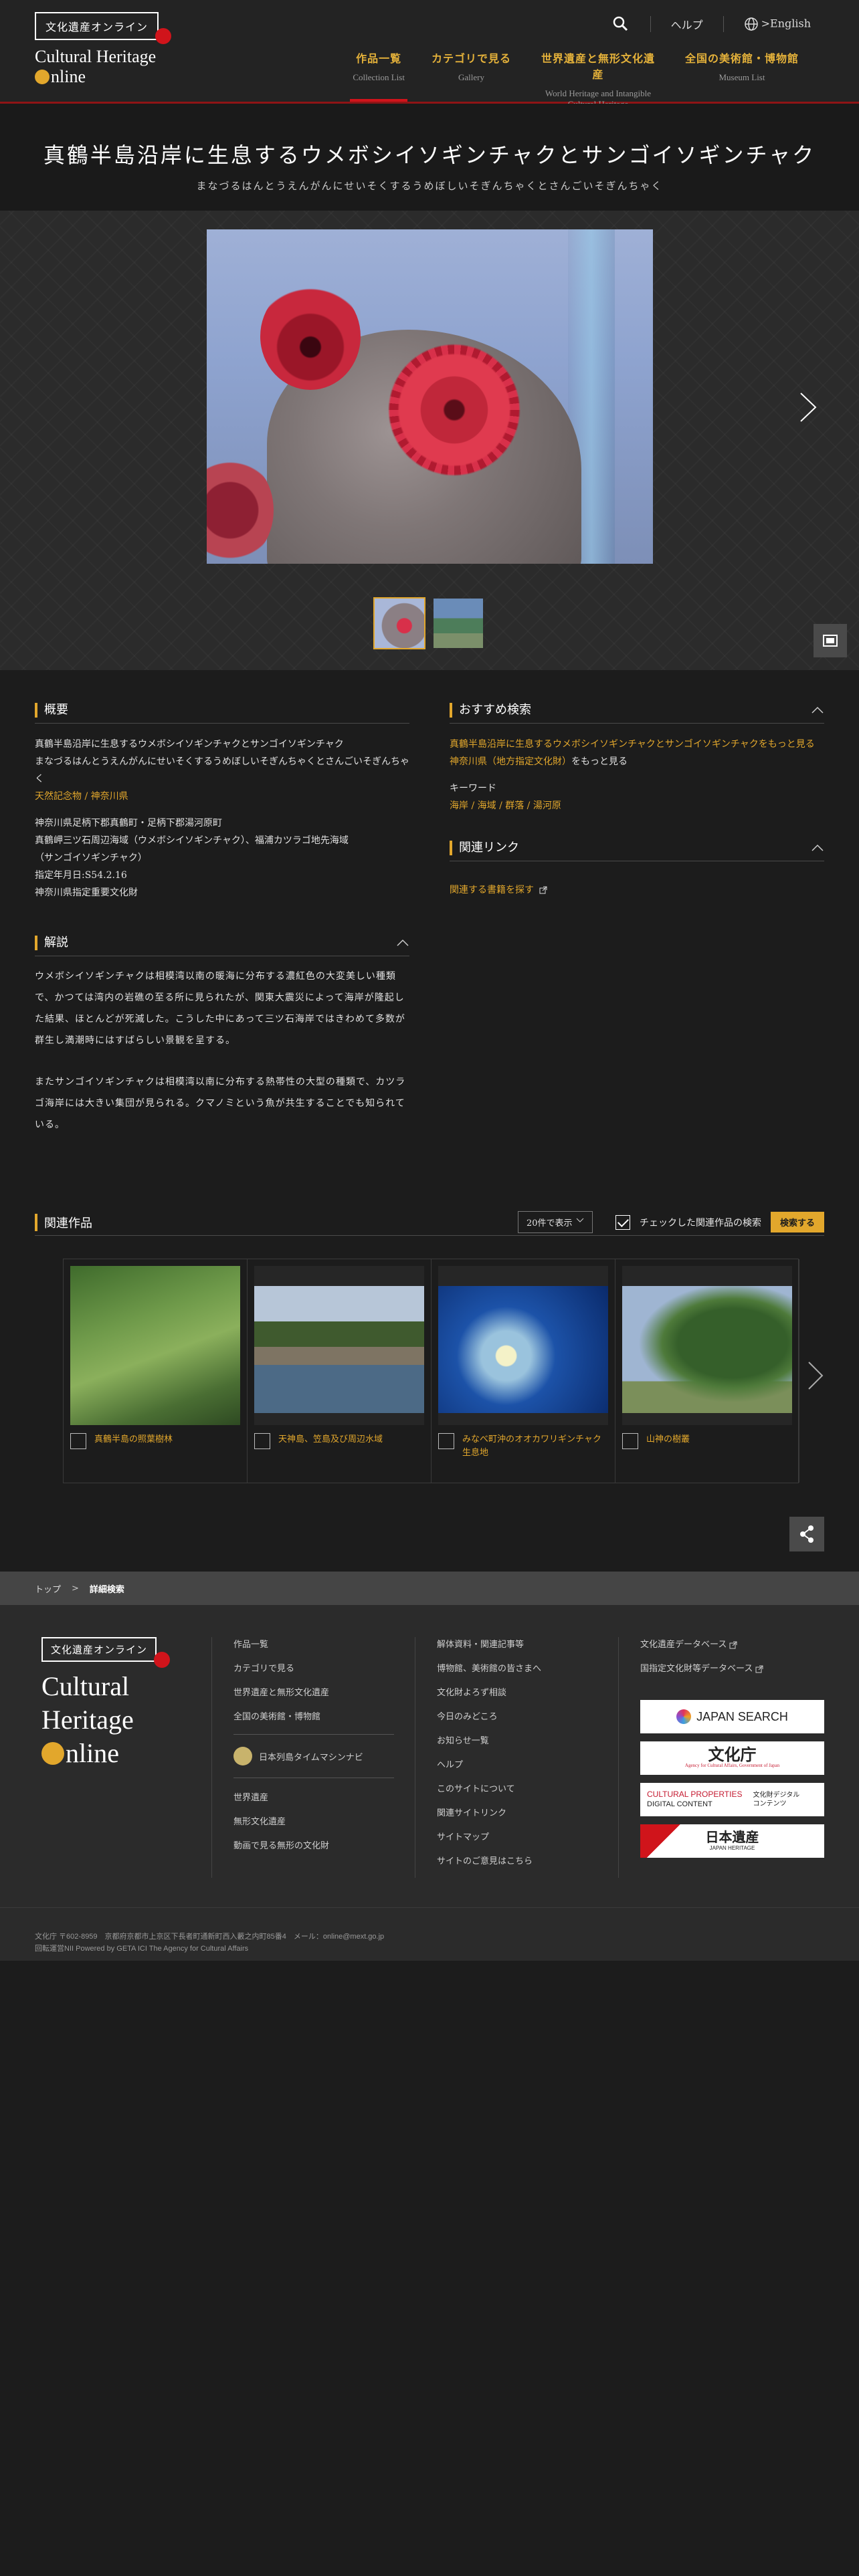 The height and width of the screenshot is (2576, 859). What do you see at coordinates (316, 1845) in the screenshot?
I see `footer-link: 動画で見る無形の文化財` at bounding box center [316, 1845].